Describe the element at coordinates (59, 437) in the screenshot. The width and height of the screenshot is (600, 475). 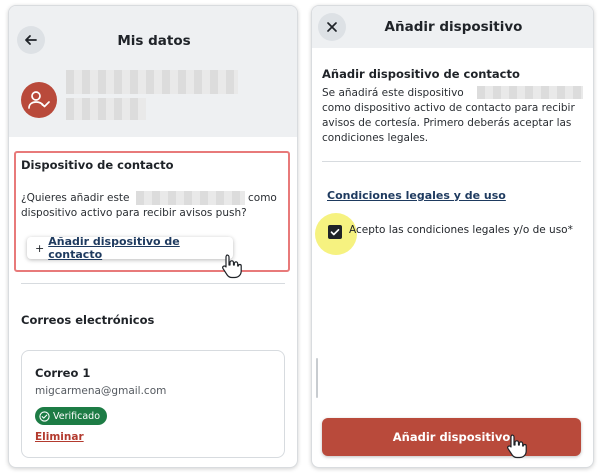
I see `delete-email-link: Eliminar` at that location.